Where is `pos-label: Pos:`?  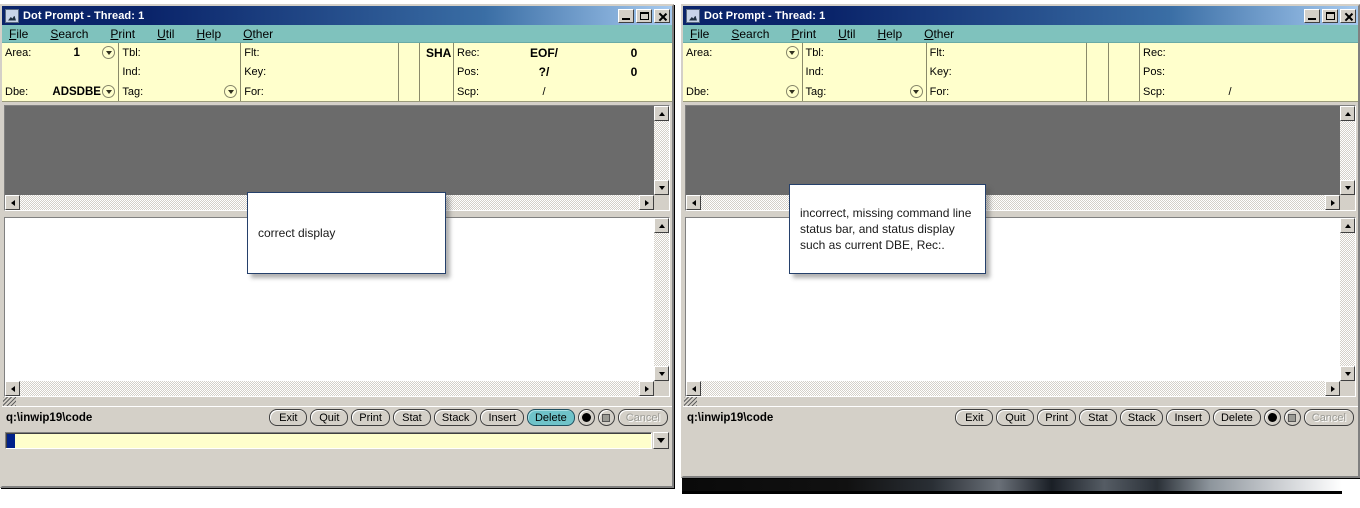
pos-label: Pos: is located at coordinates (468, 72).